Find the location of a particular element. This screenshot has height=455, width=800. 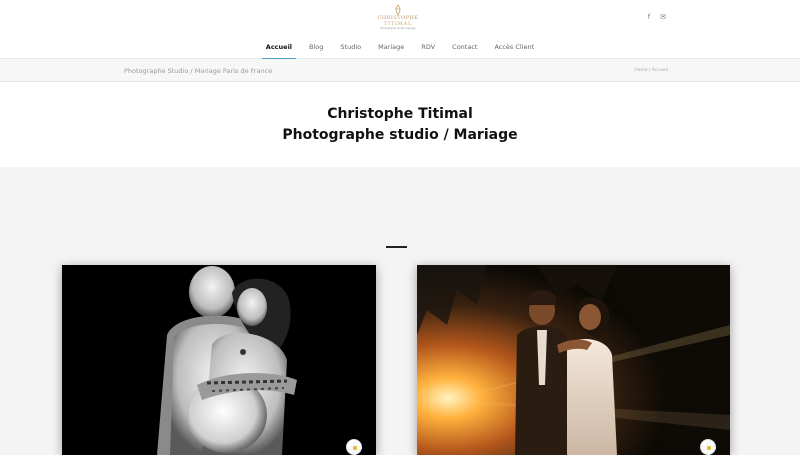

facebook-icon: f is located at coordinates (649, 17).